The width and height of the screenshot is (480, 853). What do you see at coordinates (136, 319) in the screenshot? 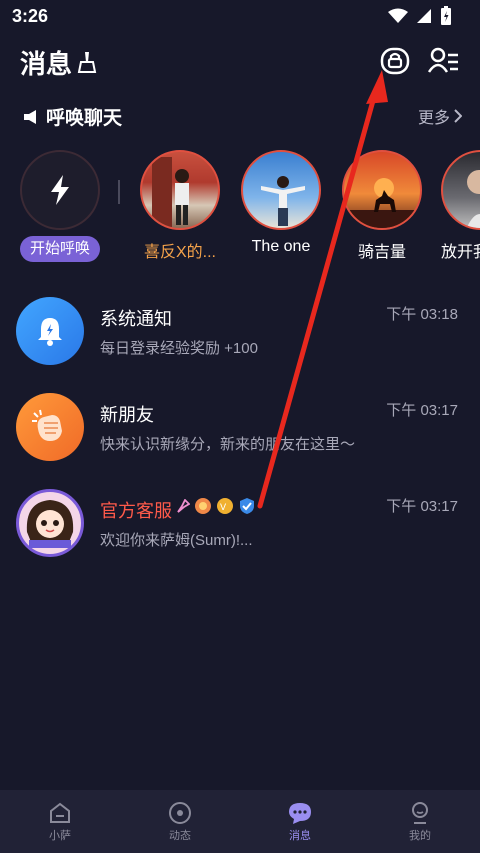
I see `list-item-title: 系统通知` at bounding box center [136, 319].